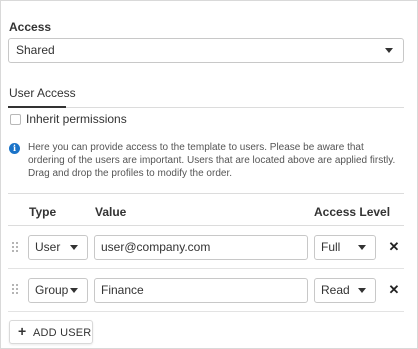 The width and height of the screenshot is (418, 349). What do you see at coordinates (206, 193) in the screenshot?
I see `table-divider` at bounding box center [206, 193].